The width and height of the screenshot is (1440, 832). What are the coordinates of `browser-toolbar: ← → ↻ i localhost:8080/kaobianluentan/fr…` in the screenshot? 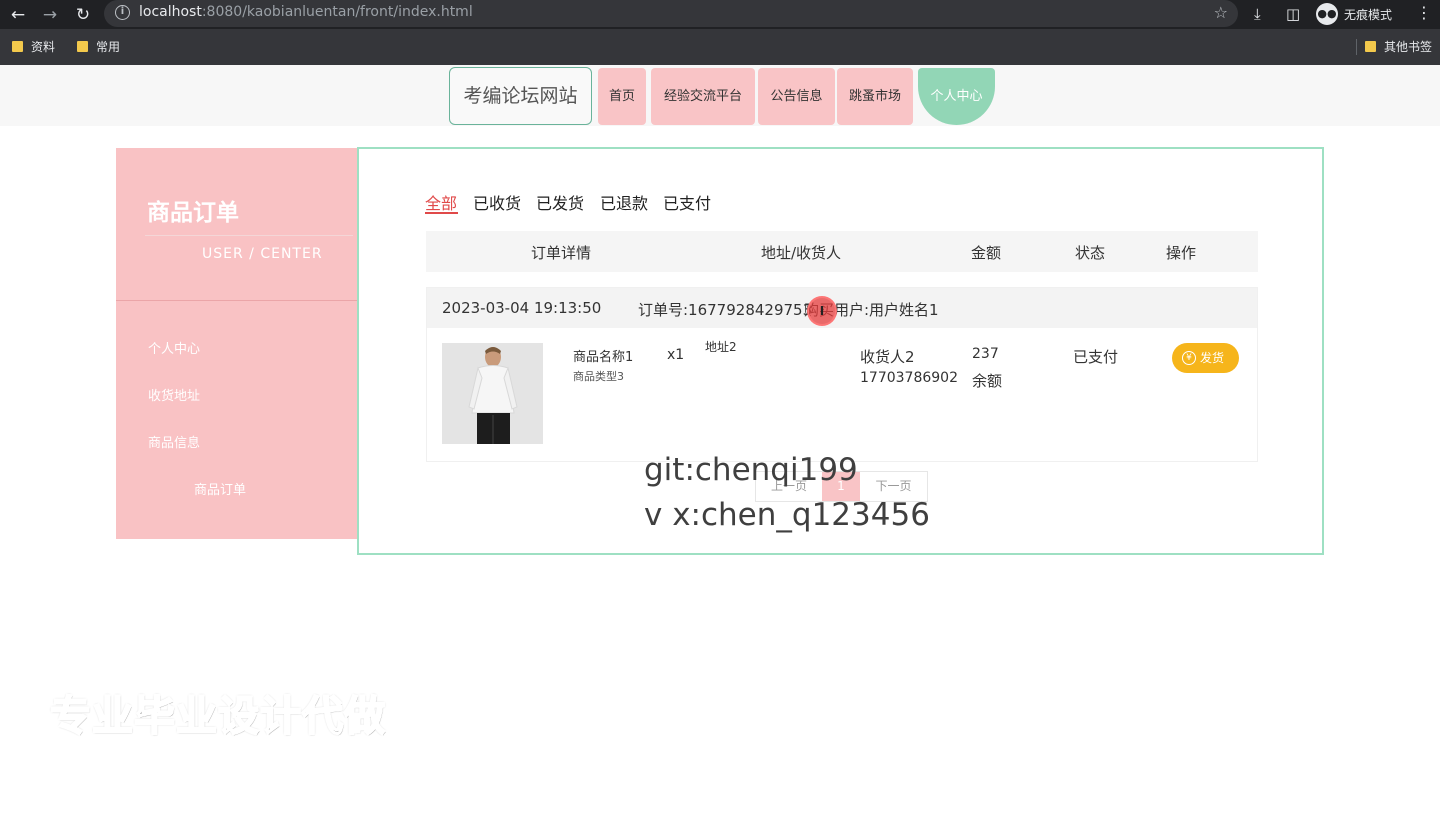 It's located at (720, 14).